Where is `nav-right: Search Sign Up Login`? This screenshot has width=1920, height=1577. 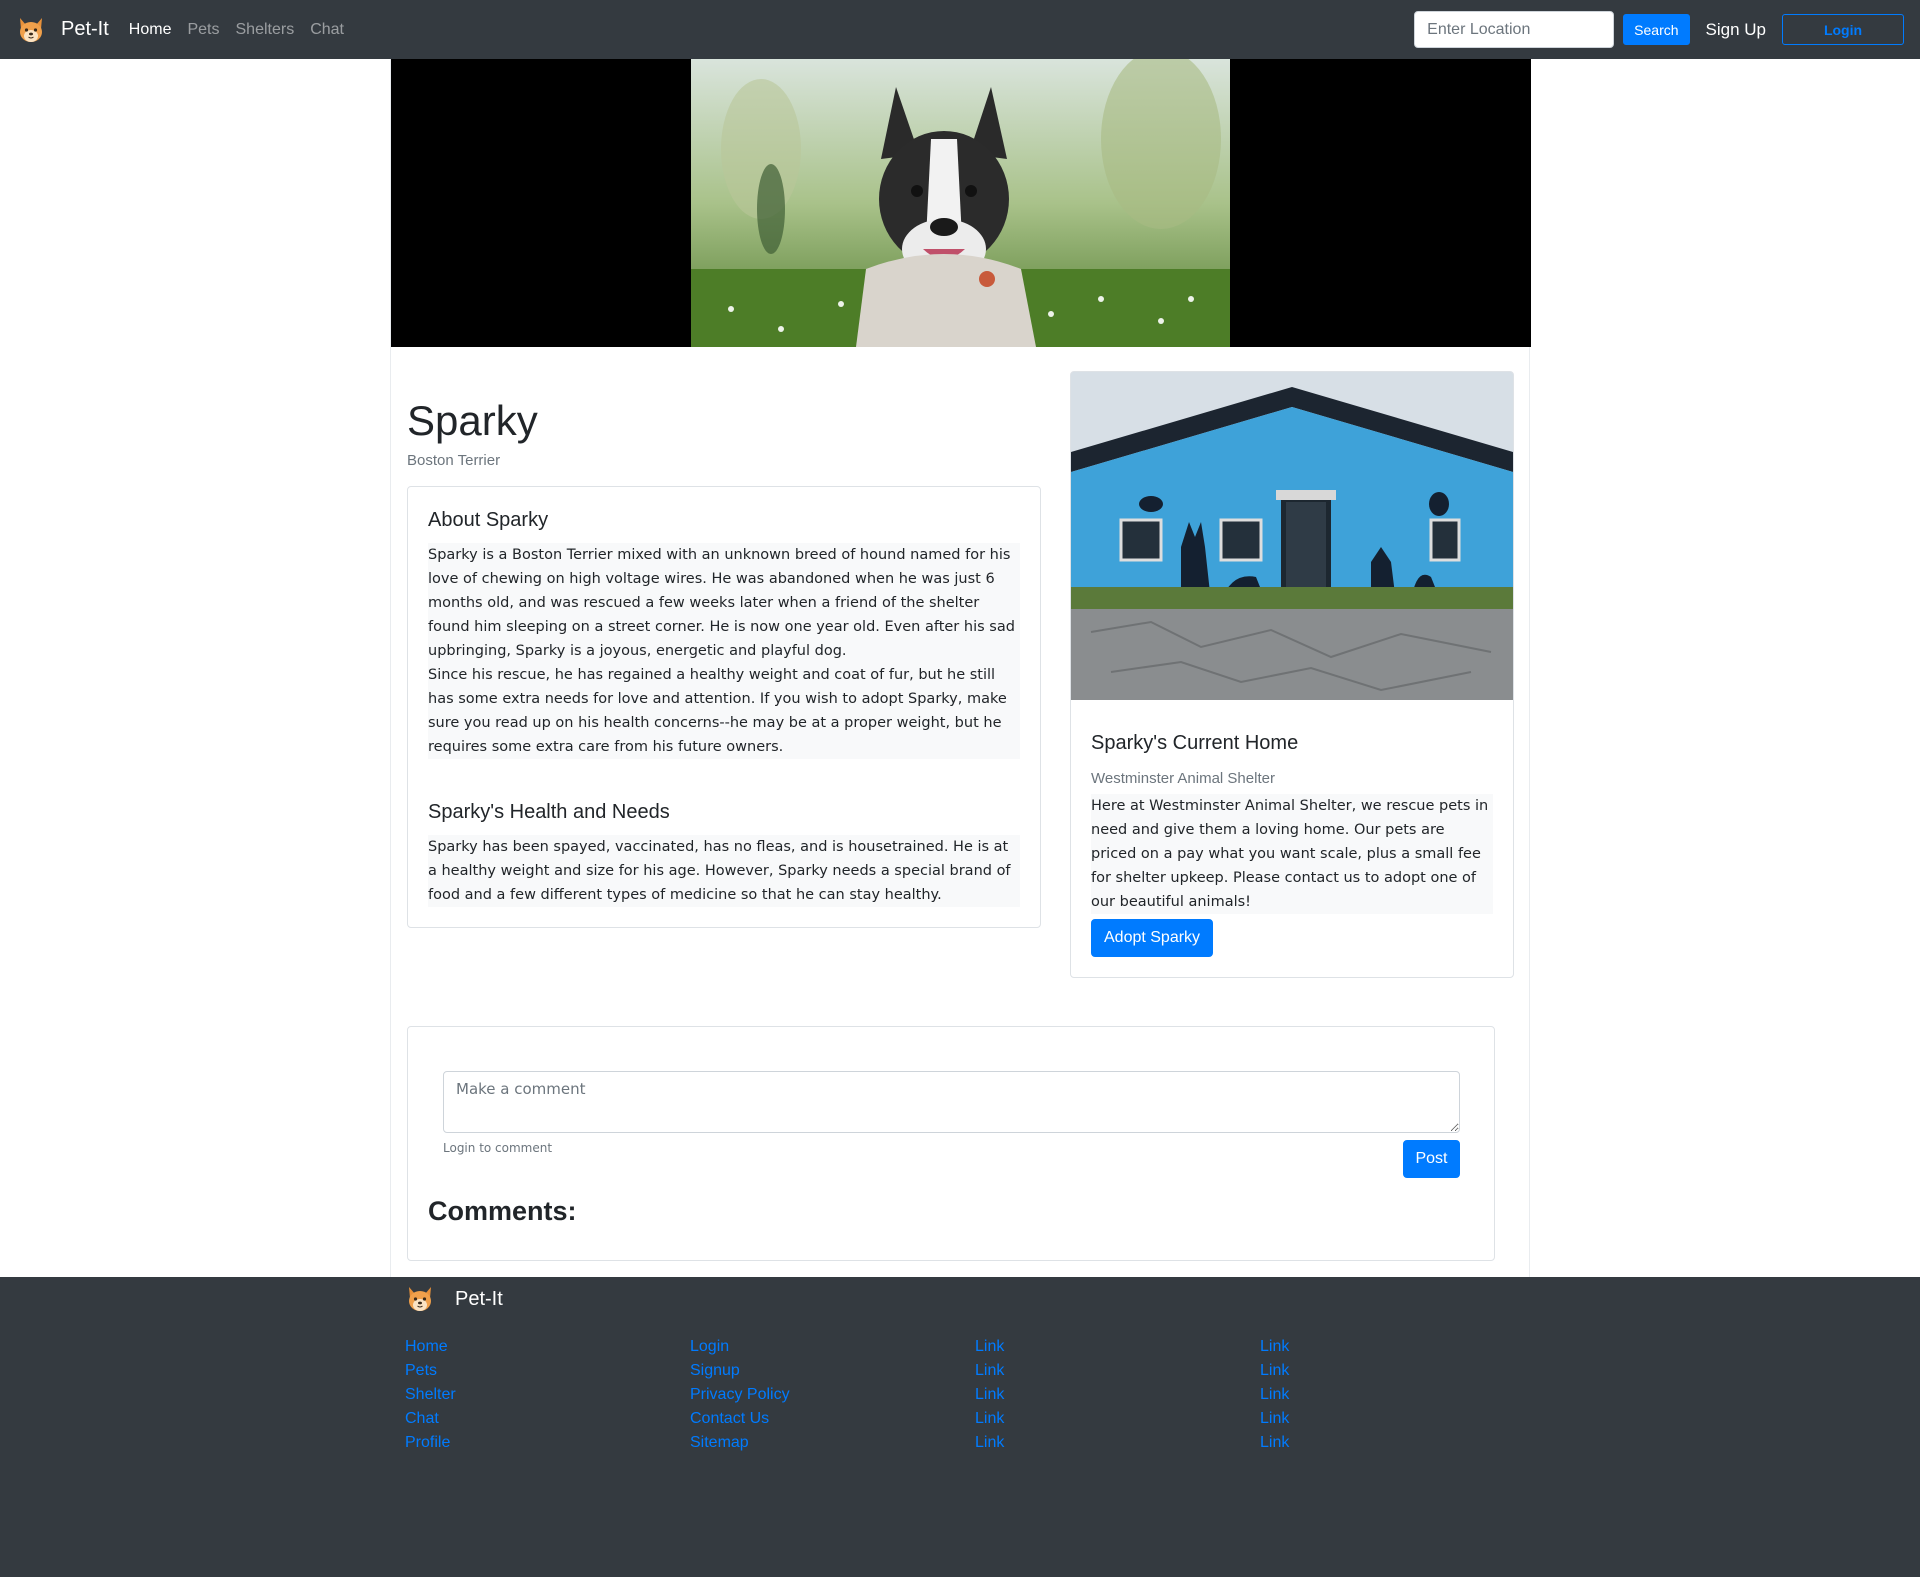
nav-right: Search Sign Up Login is located at coordinates (1659, 29).